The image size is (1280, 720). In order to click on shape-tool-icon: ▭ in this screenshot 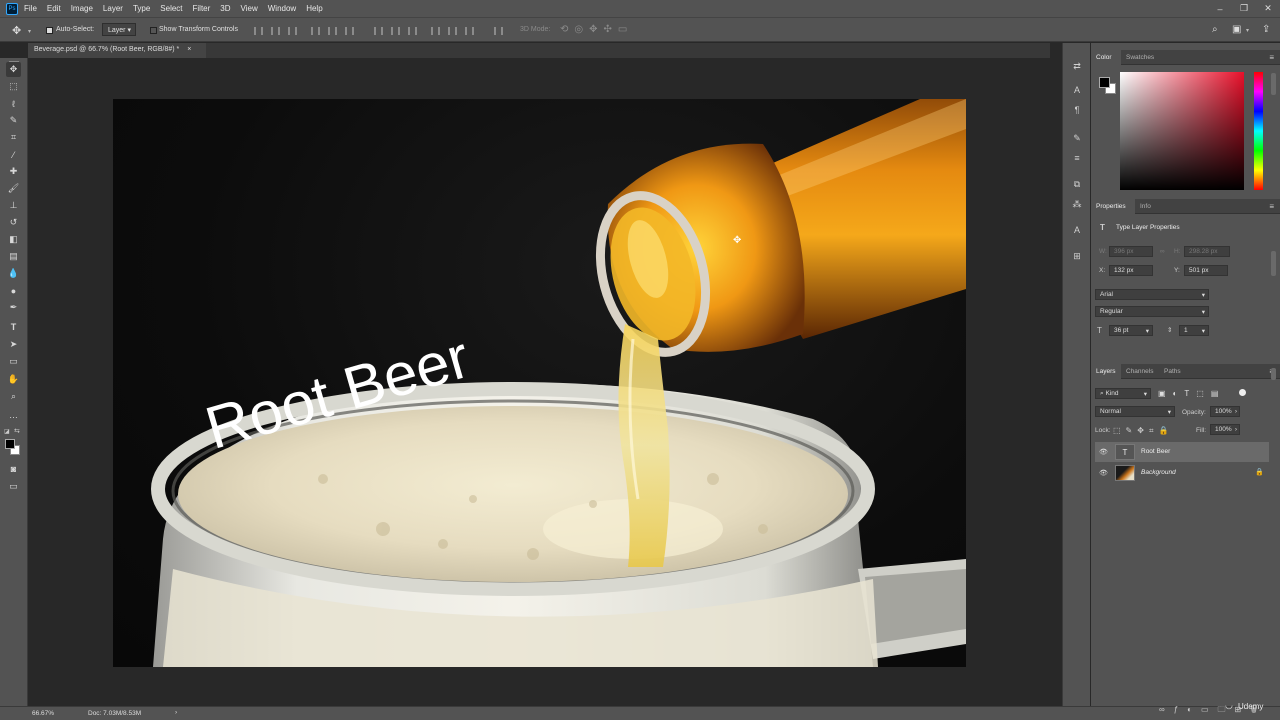, I will do `click(13, 361)`.